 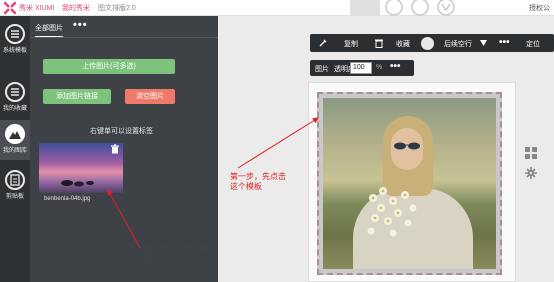 I want to click on rail-label-gallery: 我的图库, so click(x=14, y=151).